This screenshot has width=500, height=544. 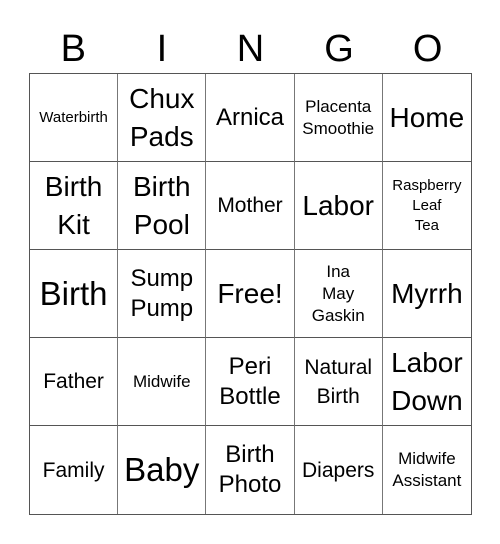 I want to click on bingo-cell: Birth Photo, so click(x=250, y=470).